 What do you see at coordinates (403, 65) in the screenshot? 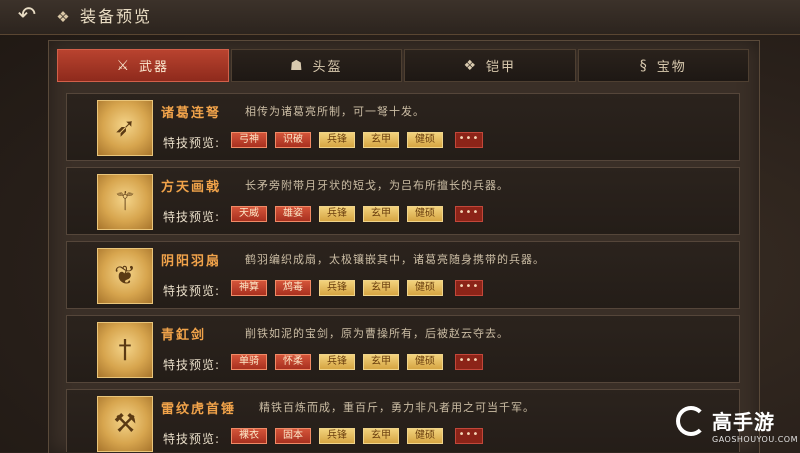
I see `category-tabs: ⚔ 武器 ☗ 头盔 ❖ 铠甲 § 宝物` at bounding box center [403, 65].